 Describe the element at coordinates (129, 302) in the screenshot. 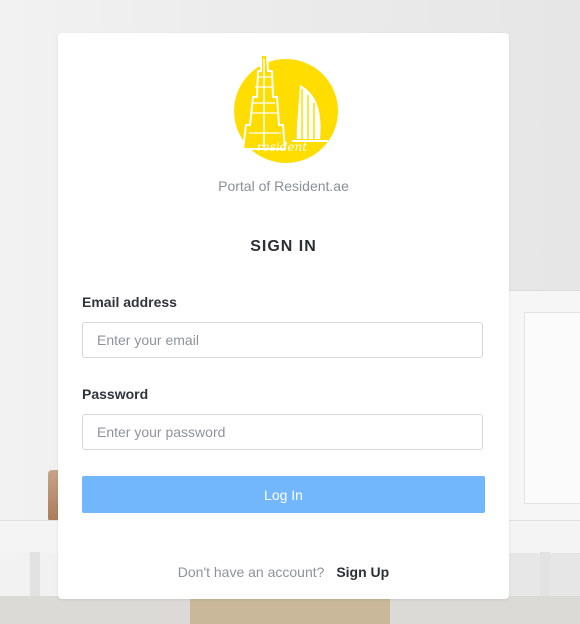

I see `email-label: Email address` at that location.